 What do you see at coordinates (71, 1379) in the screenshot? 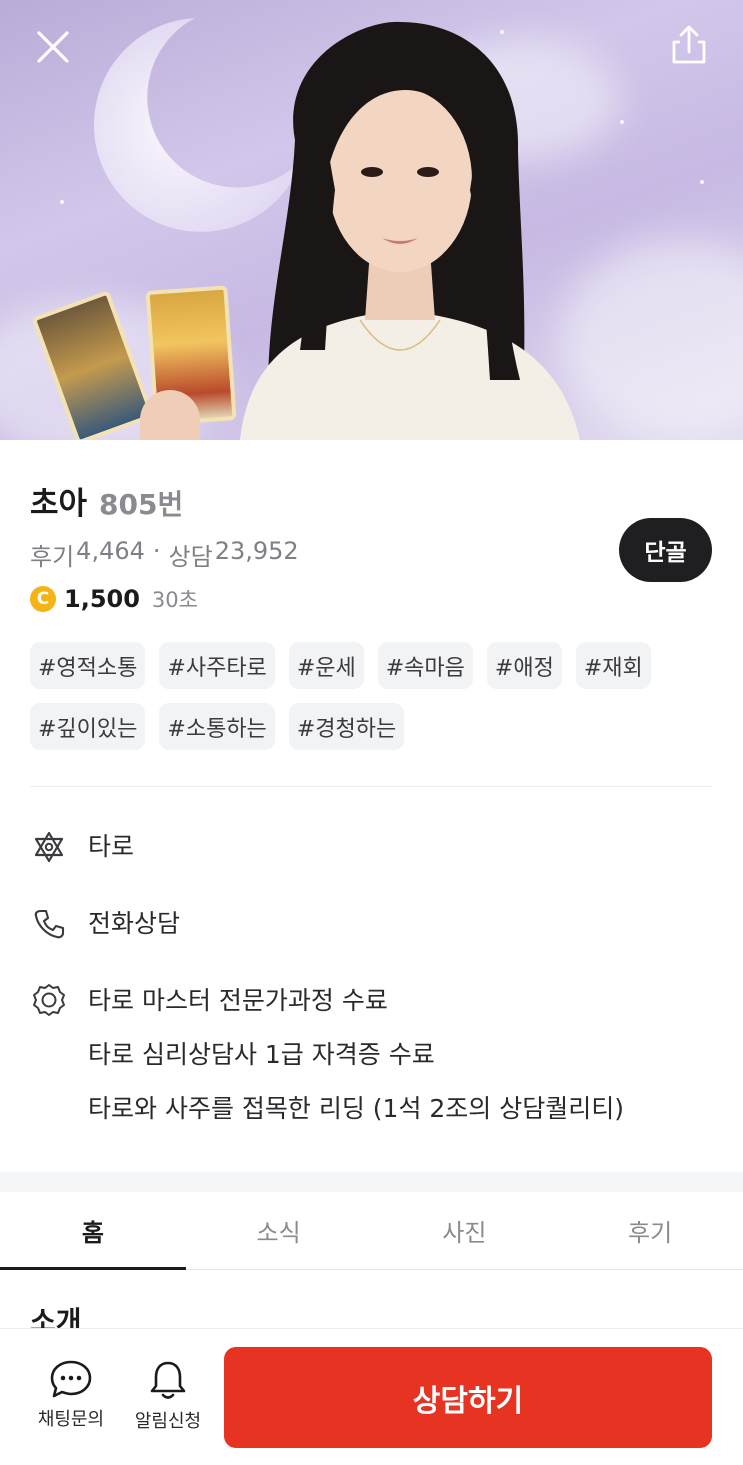
I see `chat-bubble-icon` at bounding box center [71, 1379].